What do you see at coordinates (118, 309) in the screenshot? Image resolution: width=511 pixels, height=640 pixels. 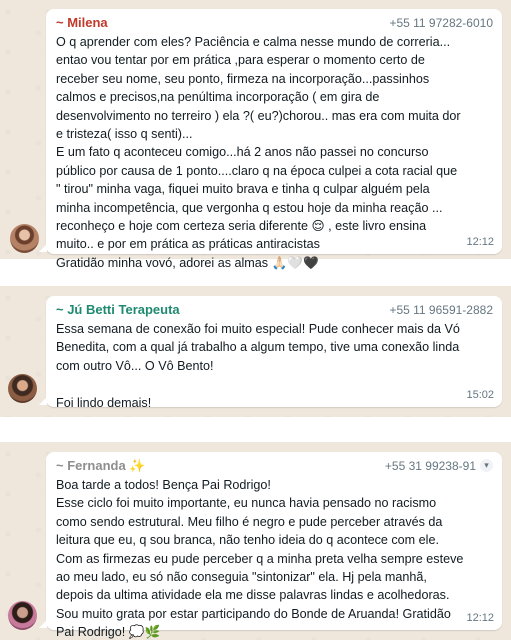 I see `sender-name: ~ Jú Betti Terapeuta` at bounding box center [118, 309].